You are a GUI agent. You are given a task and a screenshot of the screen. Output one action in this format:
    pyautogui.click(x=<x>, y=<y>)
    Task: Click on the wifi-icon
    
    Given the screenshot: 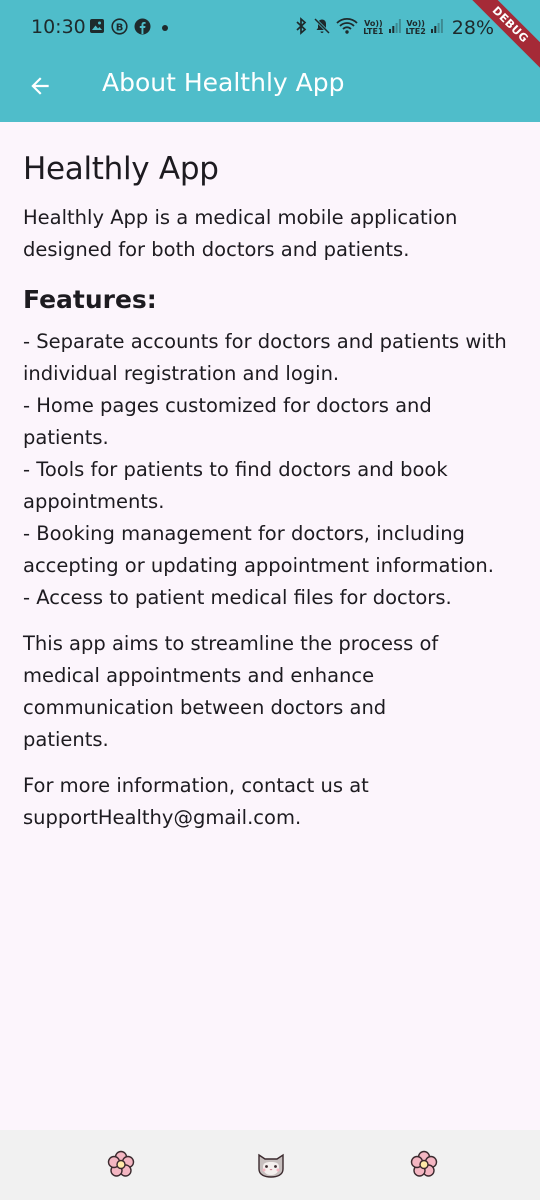 What is the action you would take?
    pyautogui.click(x=347, y=28)
    